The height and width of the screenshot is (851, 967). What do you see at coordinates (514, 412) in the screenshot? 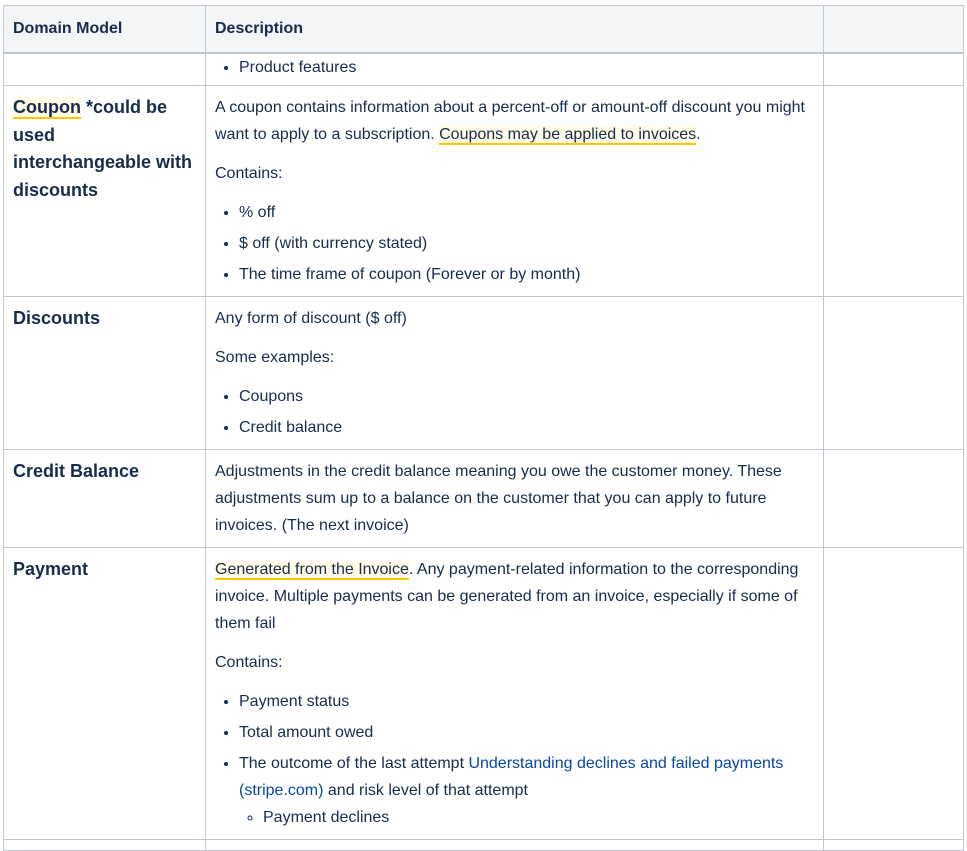
I see `bullet-list: Coupons Credit balance` at bounding box center [514, 412].